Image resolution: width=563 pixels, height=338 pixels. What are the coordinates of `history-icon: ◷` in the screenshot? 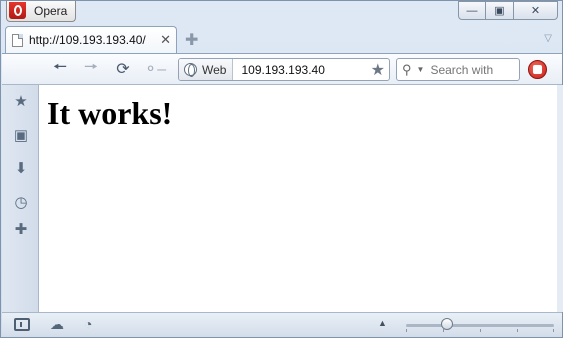 It's located at (21, 202).